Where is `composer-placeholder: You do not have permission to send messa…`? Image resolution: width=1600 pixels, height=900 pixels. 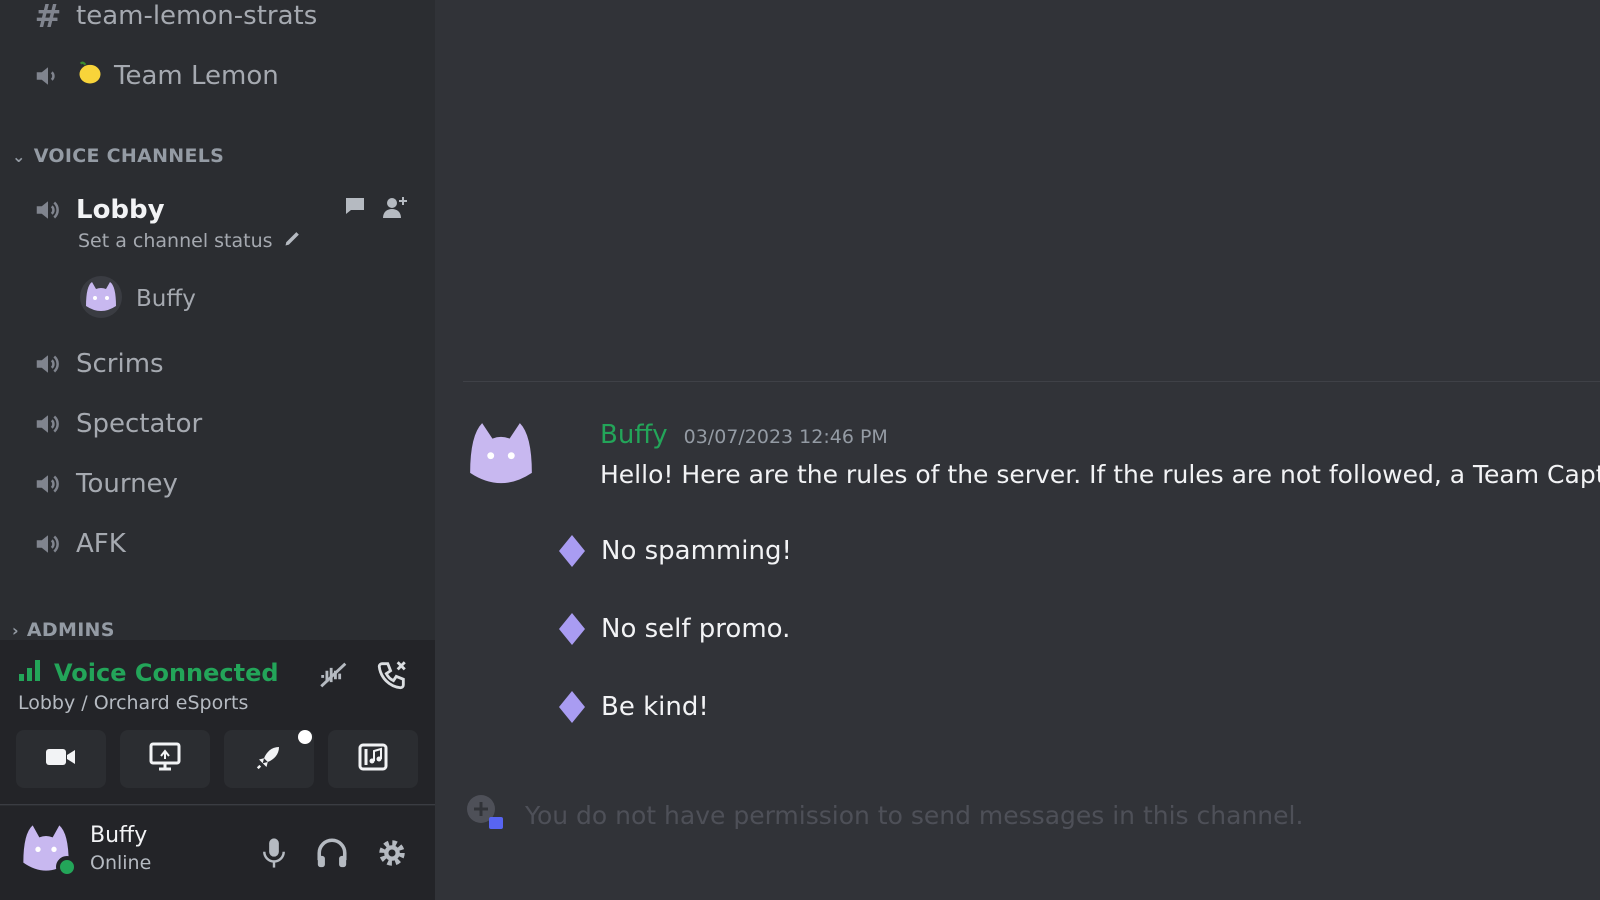
composer-placeholder: You do not have permission to send messa… is located at coordinates (914, 815).